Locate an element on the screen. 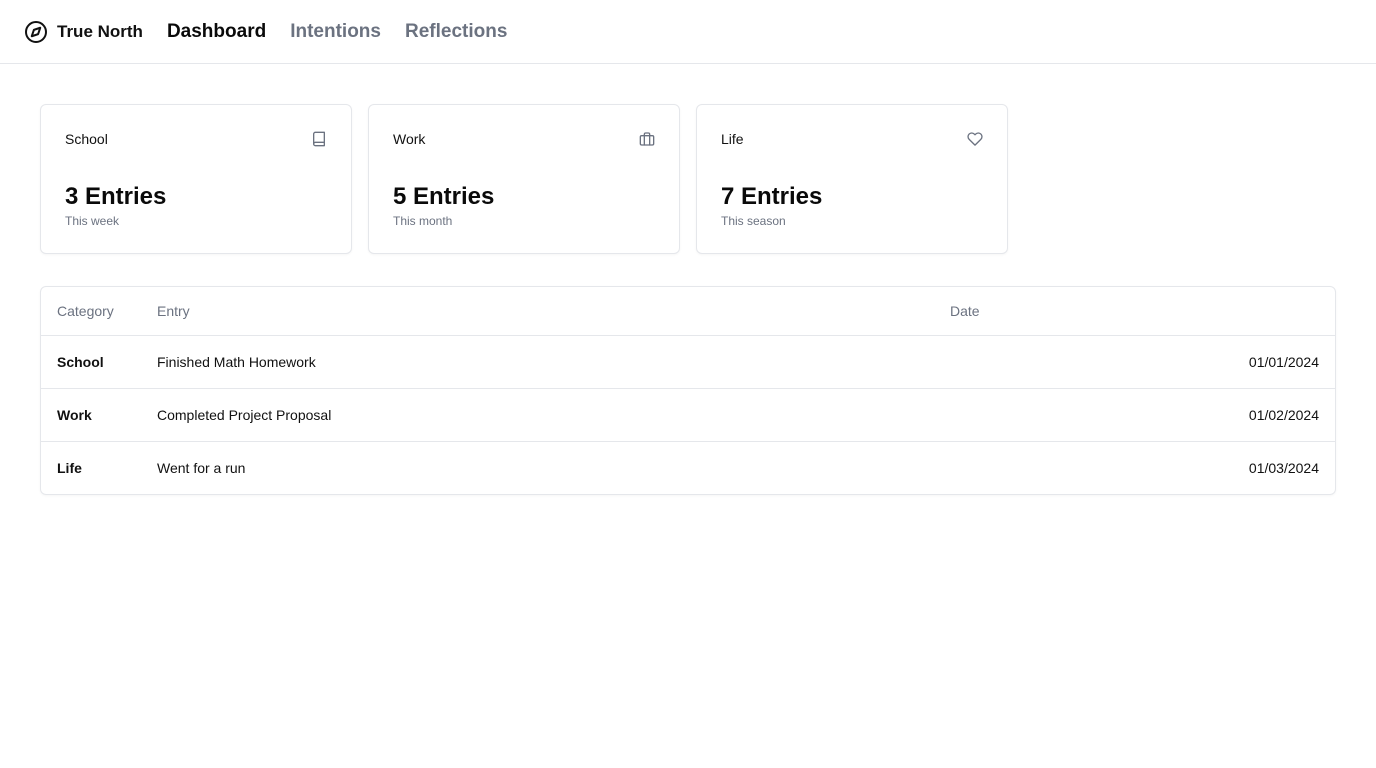  table-header-row: Category Entry Date is located at coordinates (688, 311).